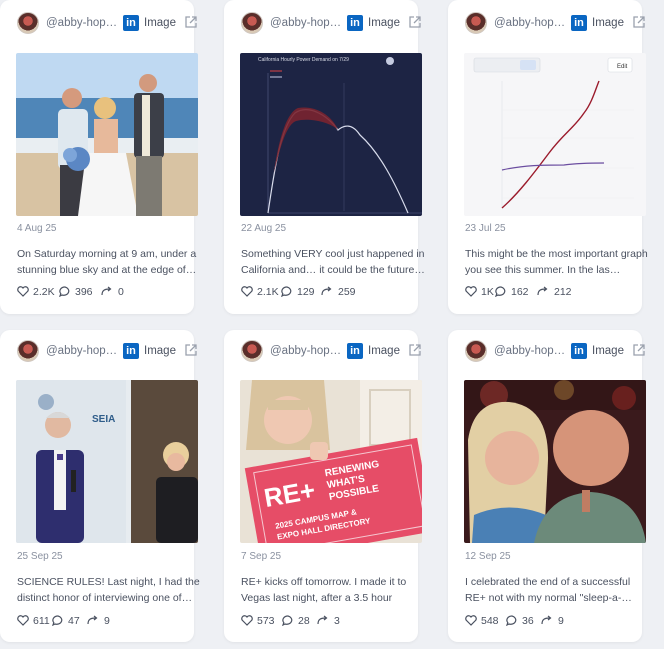  I want to click on post-date: 25 Sep 25, so click(40, 556).